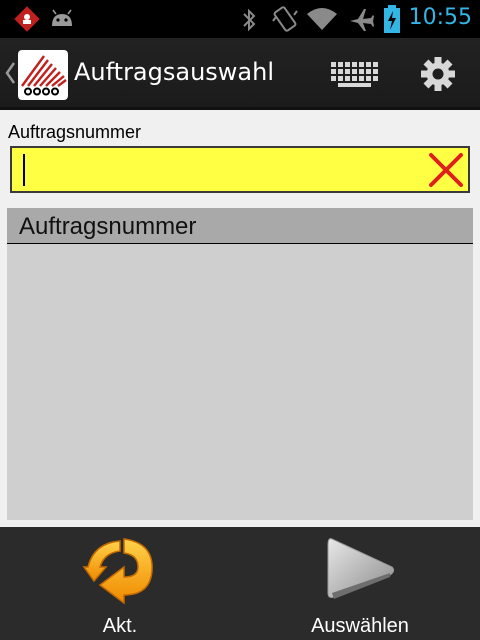  What do you see at coordinates (240, 169) in the screenshot?
I see `order-number-input` at bounding box center [240, 169].